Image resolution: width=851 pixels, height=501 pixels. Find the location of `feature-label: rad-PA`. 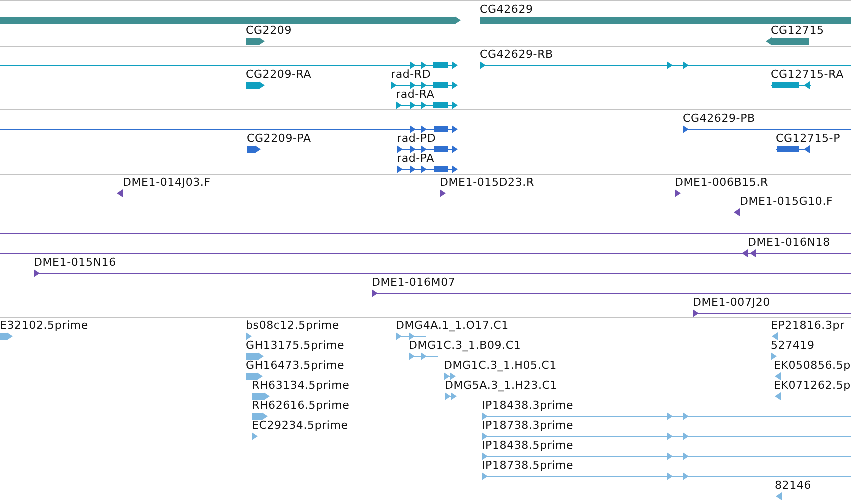

feature-label: rad-PA is located at coordinates (415, 158).